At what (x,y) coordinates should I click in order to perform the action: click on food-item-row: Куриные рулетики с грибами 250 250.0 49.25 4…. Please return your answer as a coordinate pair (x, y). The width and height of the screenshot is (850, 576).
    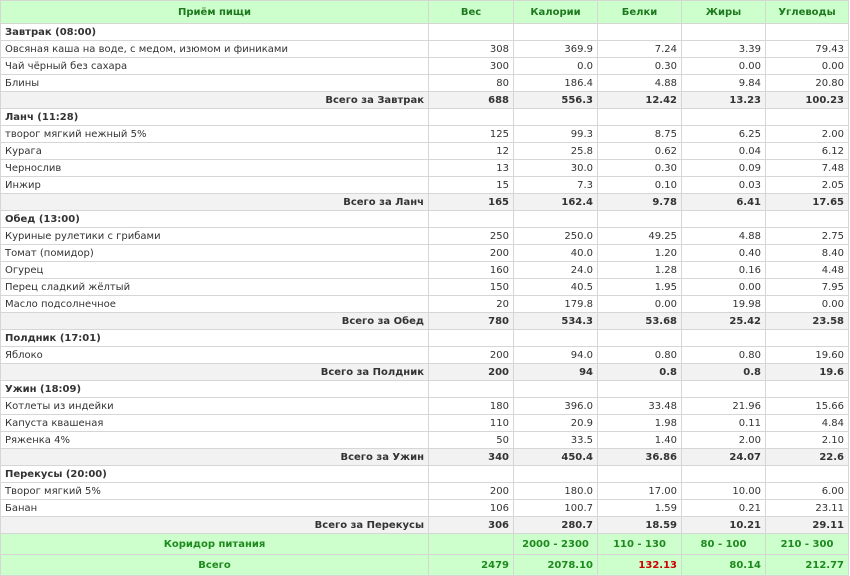
    Looking at the image, I should click on (424, 236).